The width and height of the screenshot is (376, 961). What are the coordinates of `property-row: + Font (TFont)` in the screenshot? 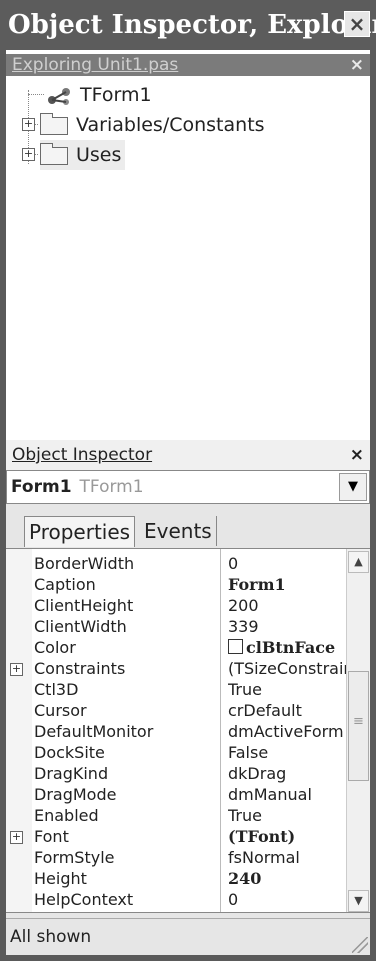 It's located at (176, 837).